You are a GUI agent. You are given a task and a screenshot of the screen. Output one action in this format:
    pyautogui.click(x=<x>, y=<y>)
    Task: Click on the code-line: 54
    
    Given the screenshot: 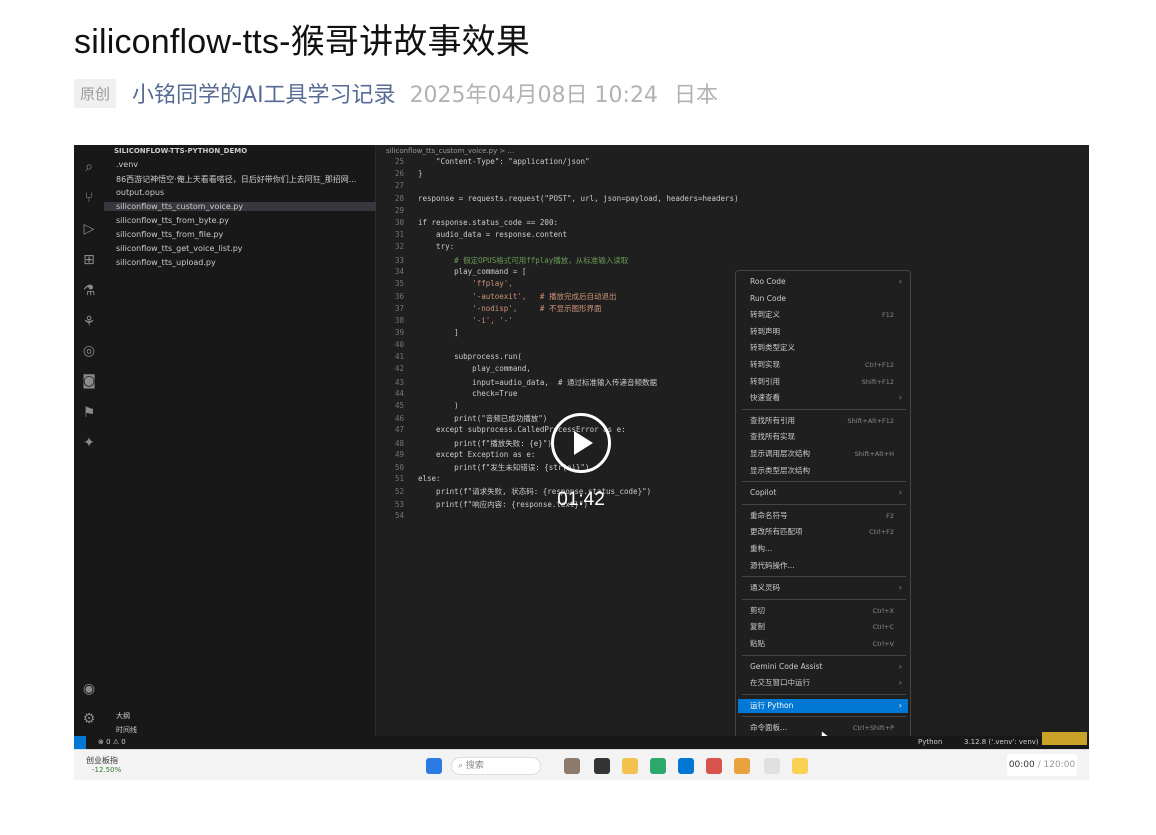 What is the action you would take?
    pyautogui.click(x=397, y=515)
    